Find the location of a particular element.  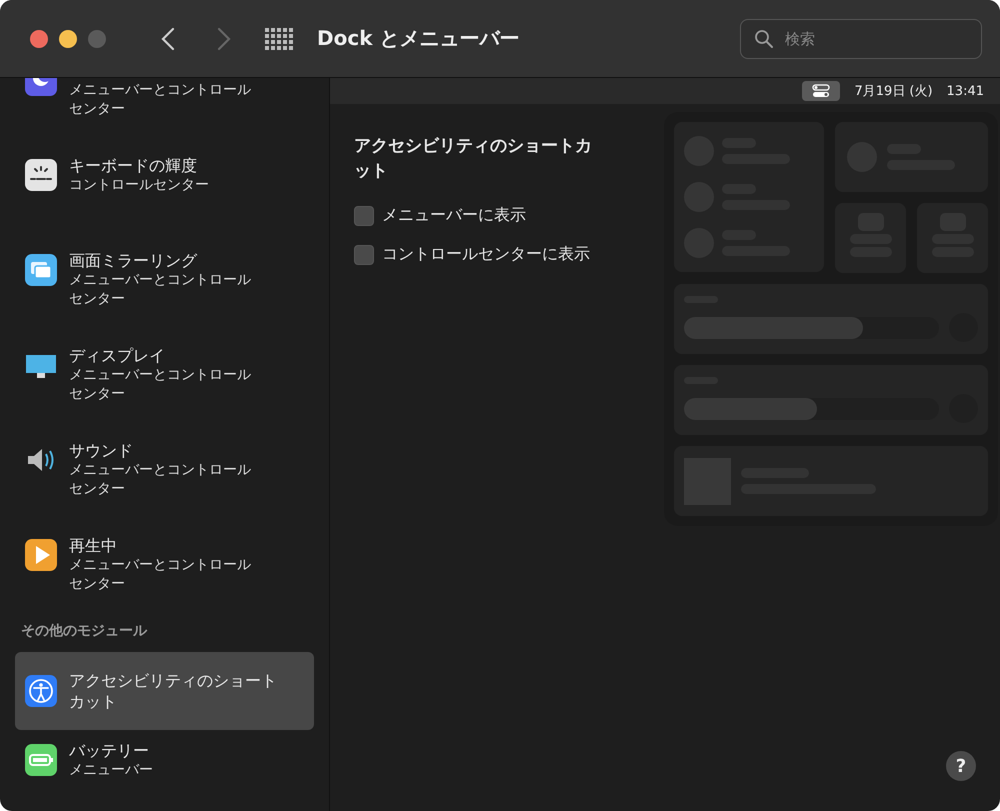

item-title: 画面ミラーリング is located at coordinates (133, 260).